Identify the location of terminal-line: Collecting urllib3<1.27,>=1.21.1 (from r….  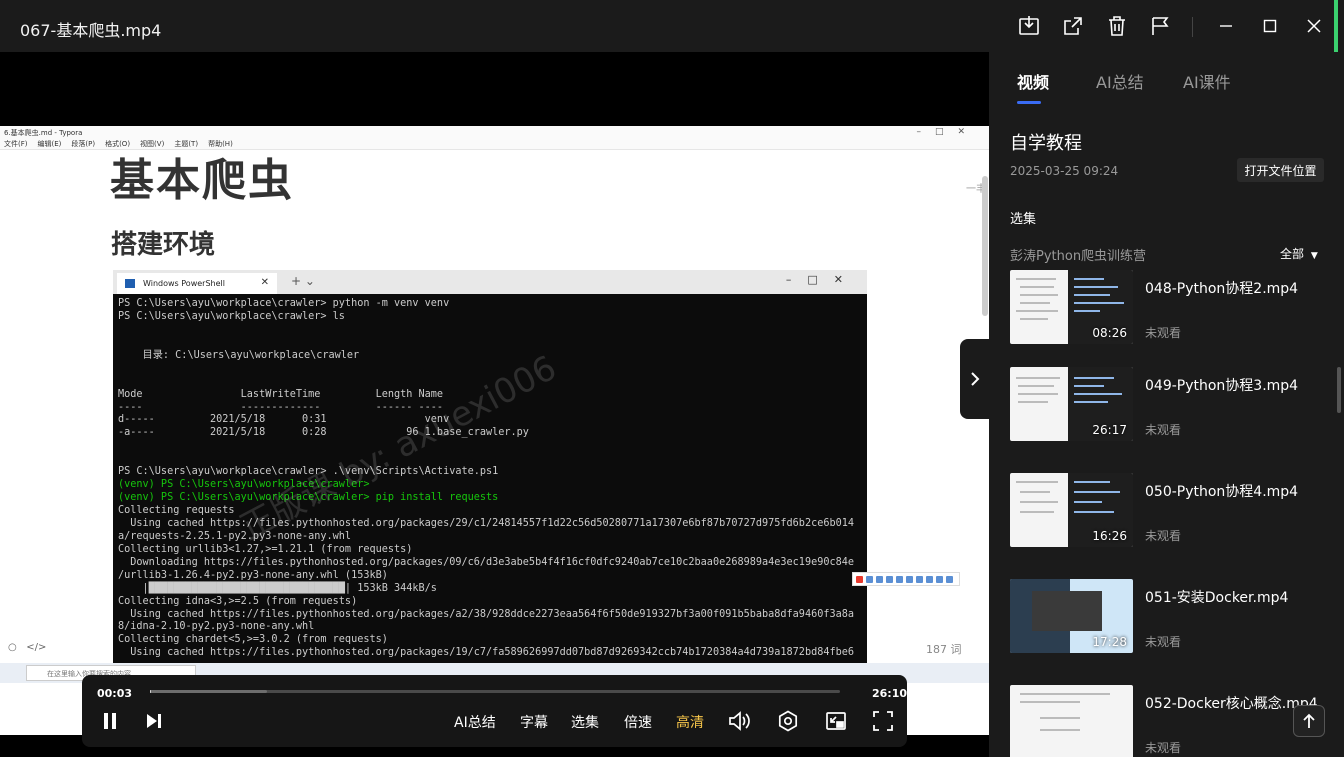
(265, 549).